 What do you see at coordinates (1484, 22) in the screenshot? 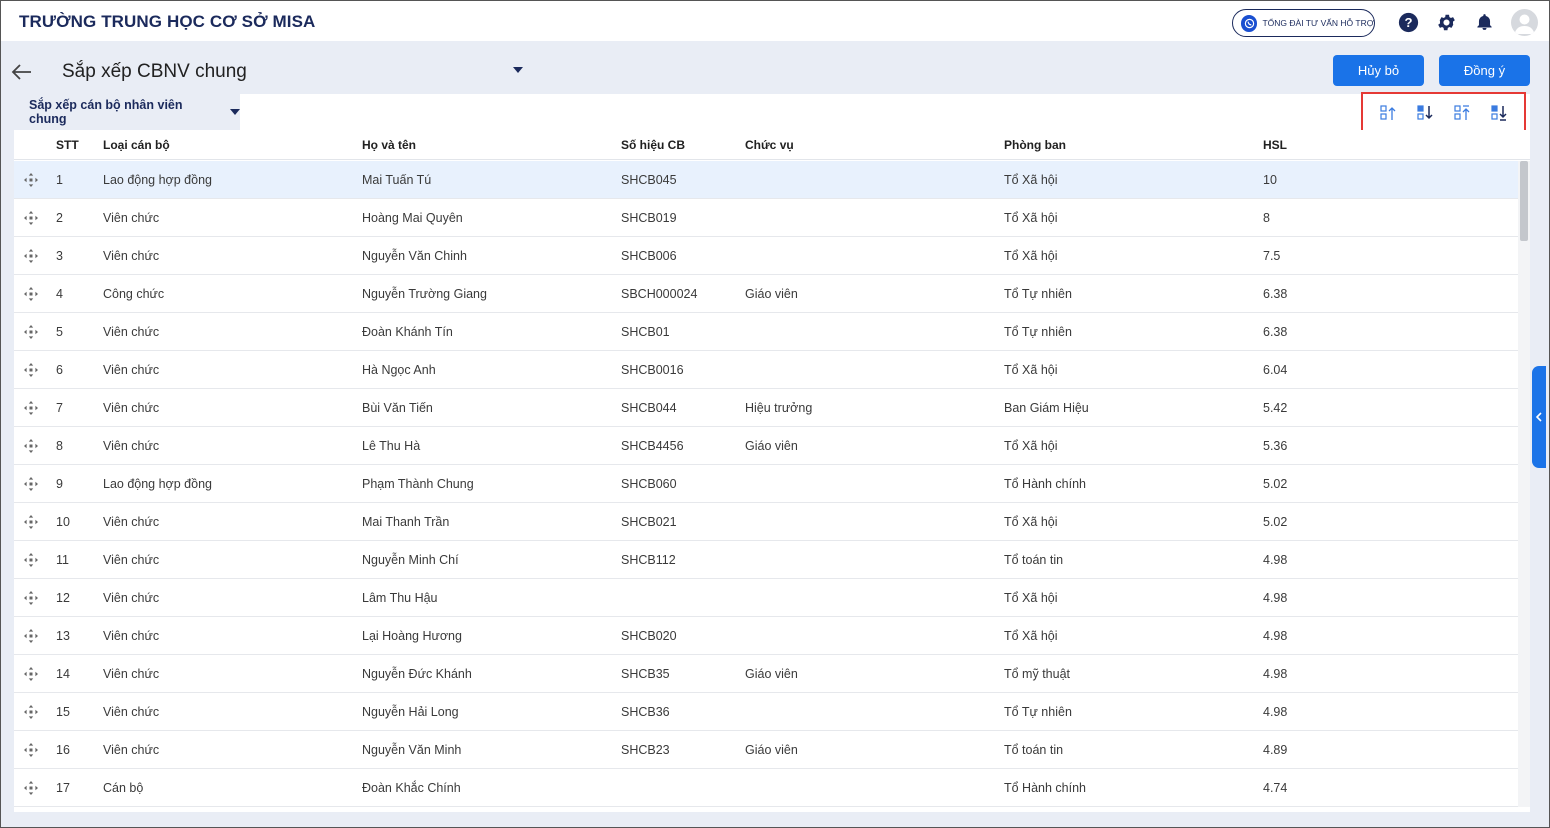
I see `bell-icon` at bounding box center [1484, 22].